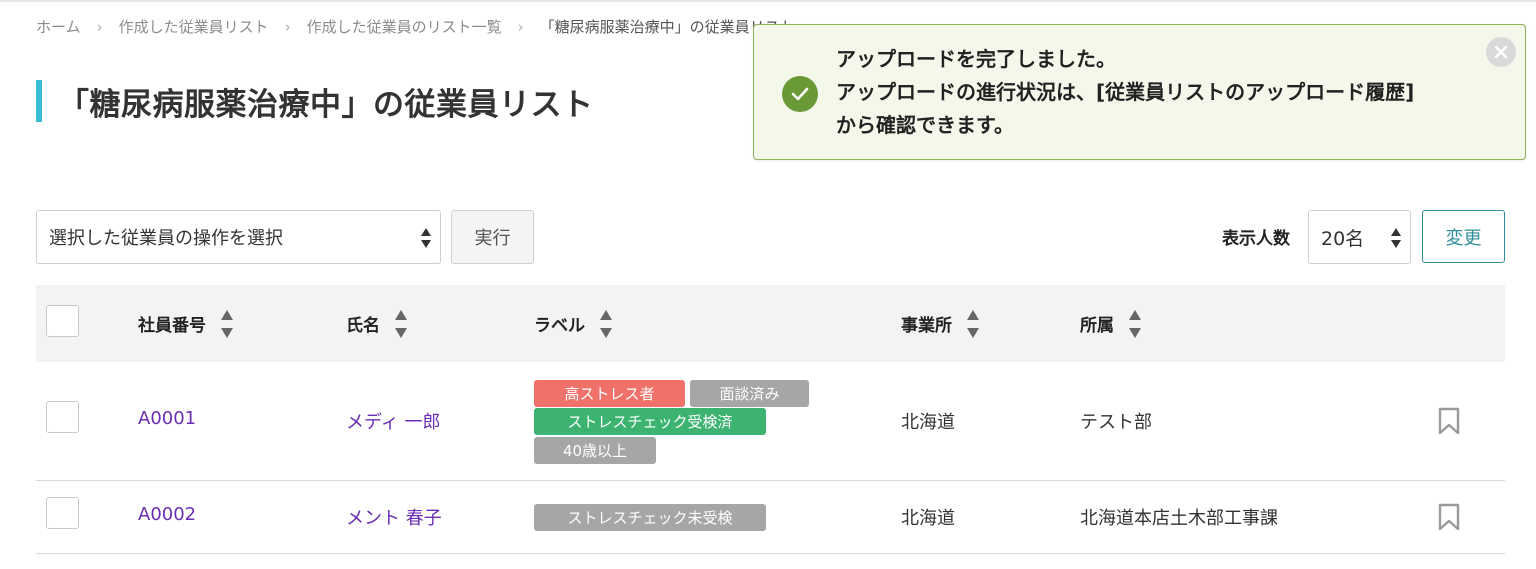 The image size is (1536, 569). I want to click on breadcrumb-home: ホーム, so click(58, 26).